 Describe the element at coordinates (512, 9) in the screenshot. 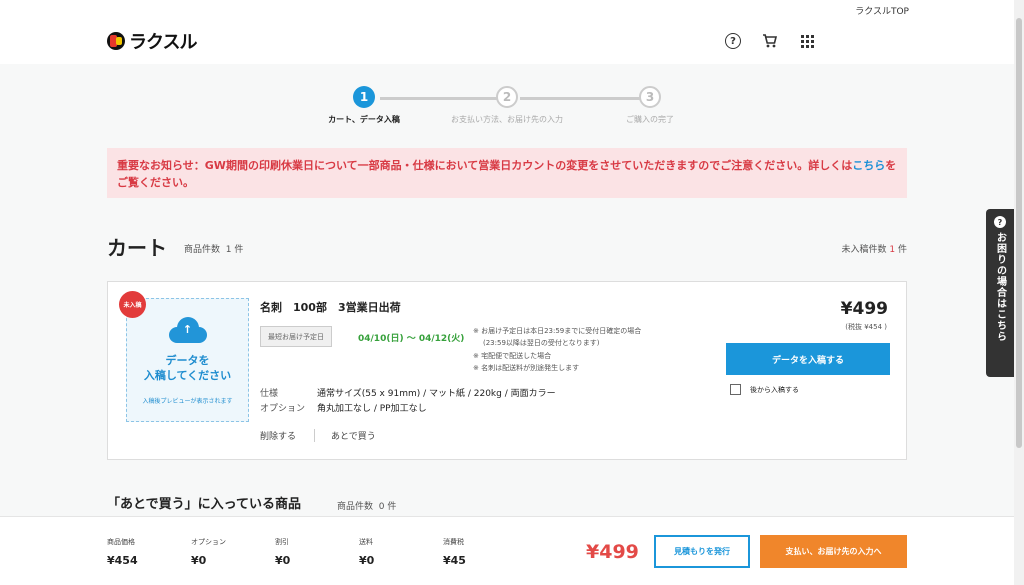

I see `top-bar: ラクスルTOP` at that location.